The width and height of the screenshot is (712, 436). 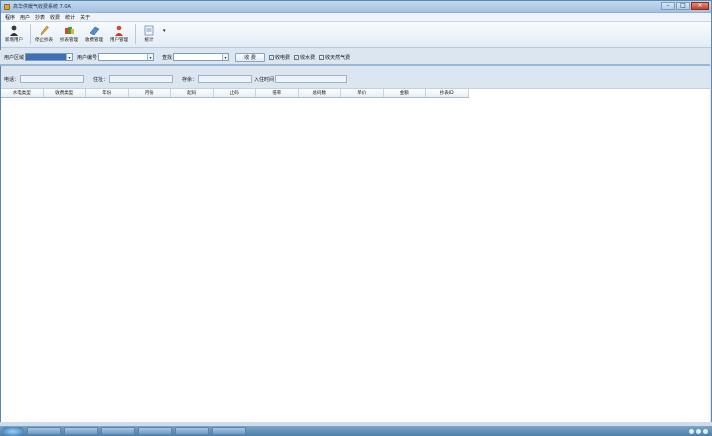 What do you see at coordinates (705, 431) in the screenshot?
I see `clock-icon` at bounding box center [705, 431].